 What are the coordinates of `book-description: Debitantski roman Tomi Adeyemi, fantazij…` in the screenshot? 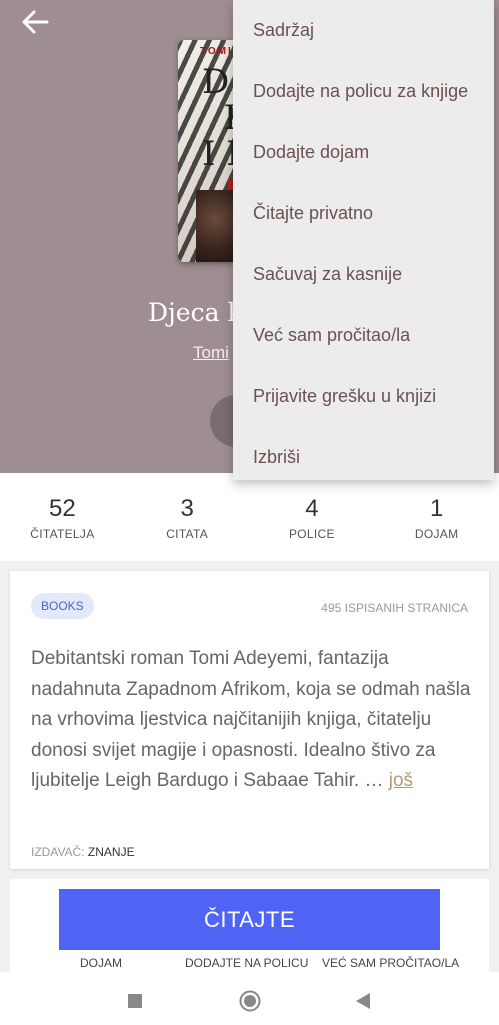 It's located at (254, 720).